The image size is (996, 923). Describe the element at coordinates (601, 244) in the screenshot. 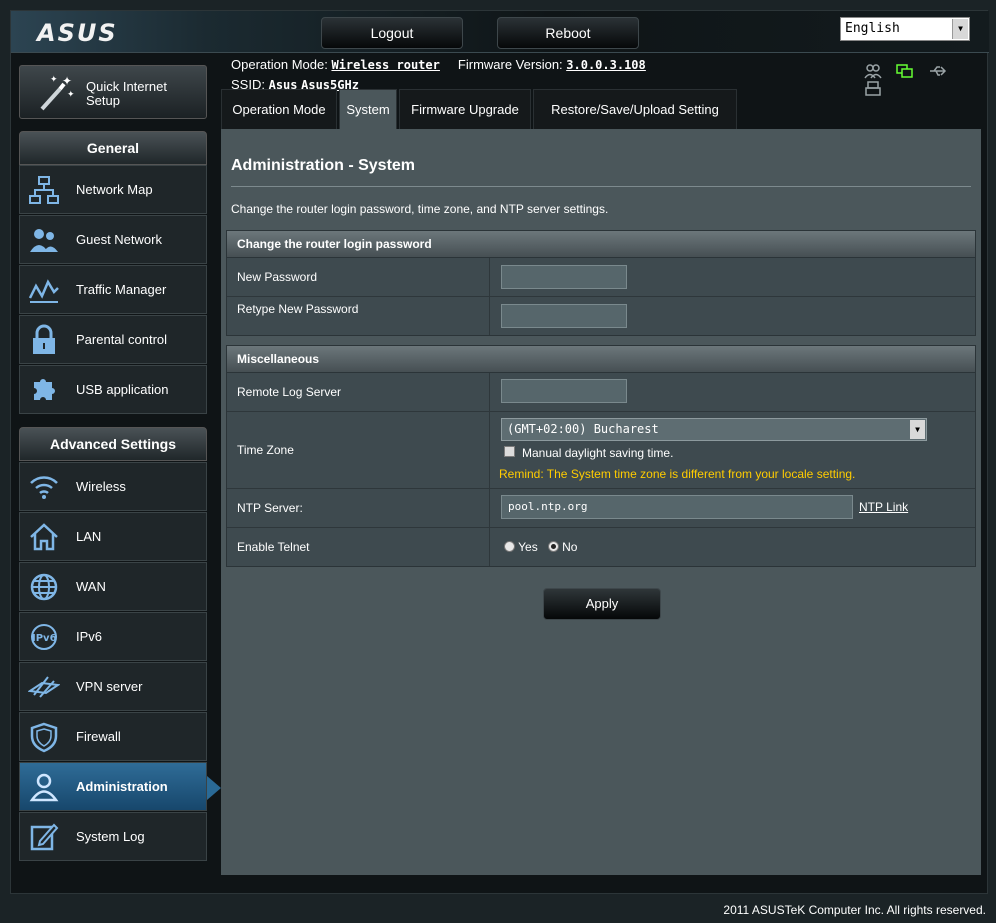

I see `password-section-heading: Change the router login password` at that location.